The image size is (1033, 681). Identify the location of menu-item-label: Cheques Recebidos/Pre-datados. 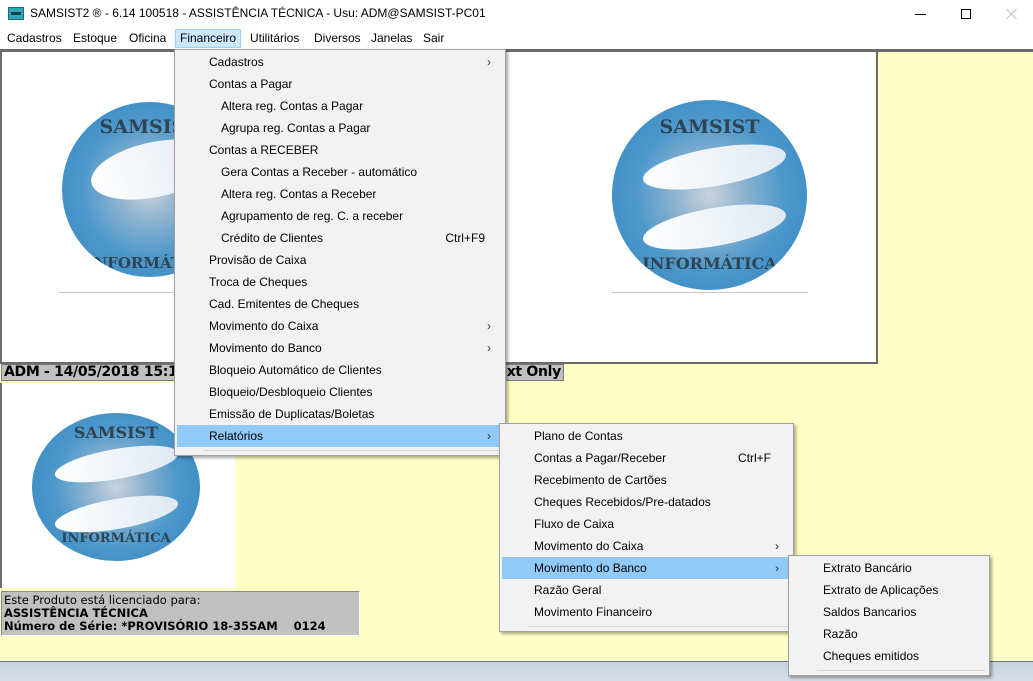
(622, 502).